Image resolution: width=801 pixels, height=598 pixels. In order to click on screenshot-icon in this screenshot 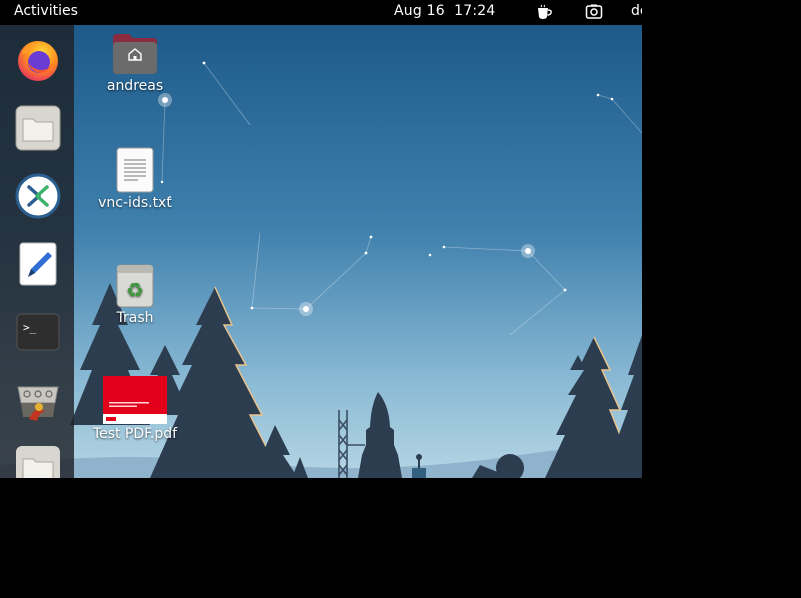, I will do `click(594, 12)`.